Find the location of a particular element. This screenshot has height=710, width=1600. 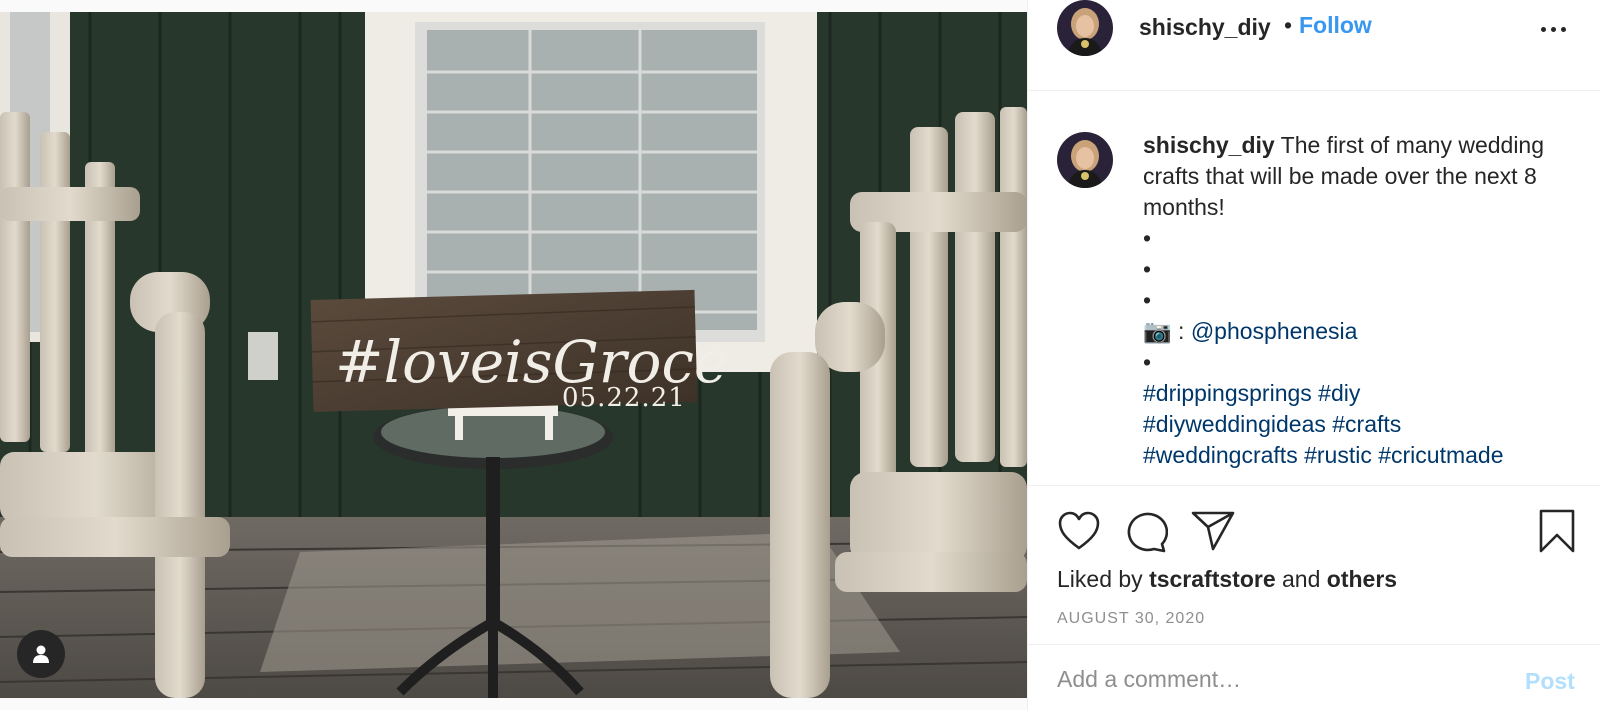

comment-icon is located at coordinates (1148, 532).